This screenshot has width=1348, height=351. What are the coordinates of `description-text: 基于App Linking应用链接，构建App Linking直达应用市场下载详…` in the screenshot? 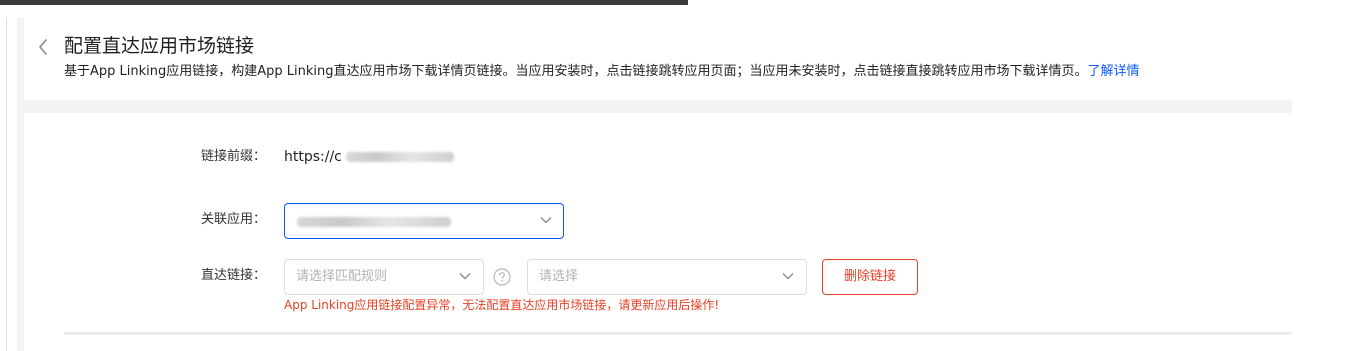 It's located at (576, 71).